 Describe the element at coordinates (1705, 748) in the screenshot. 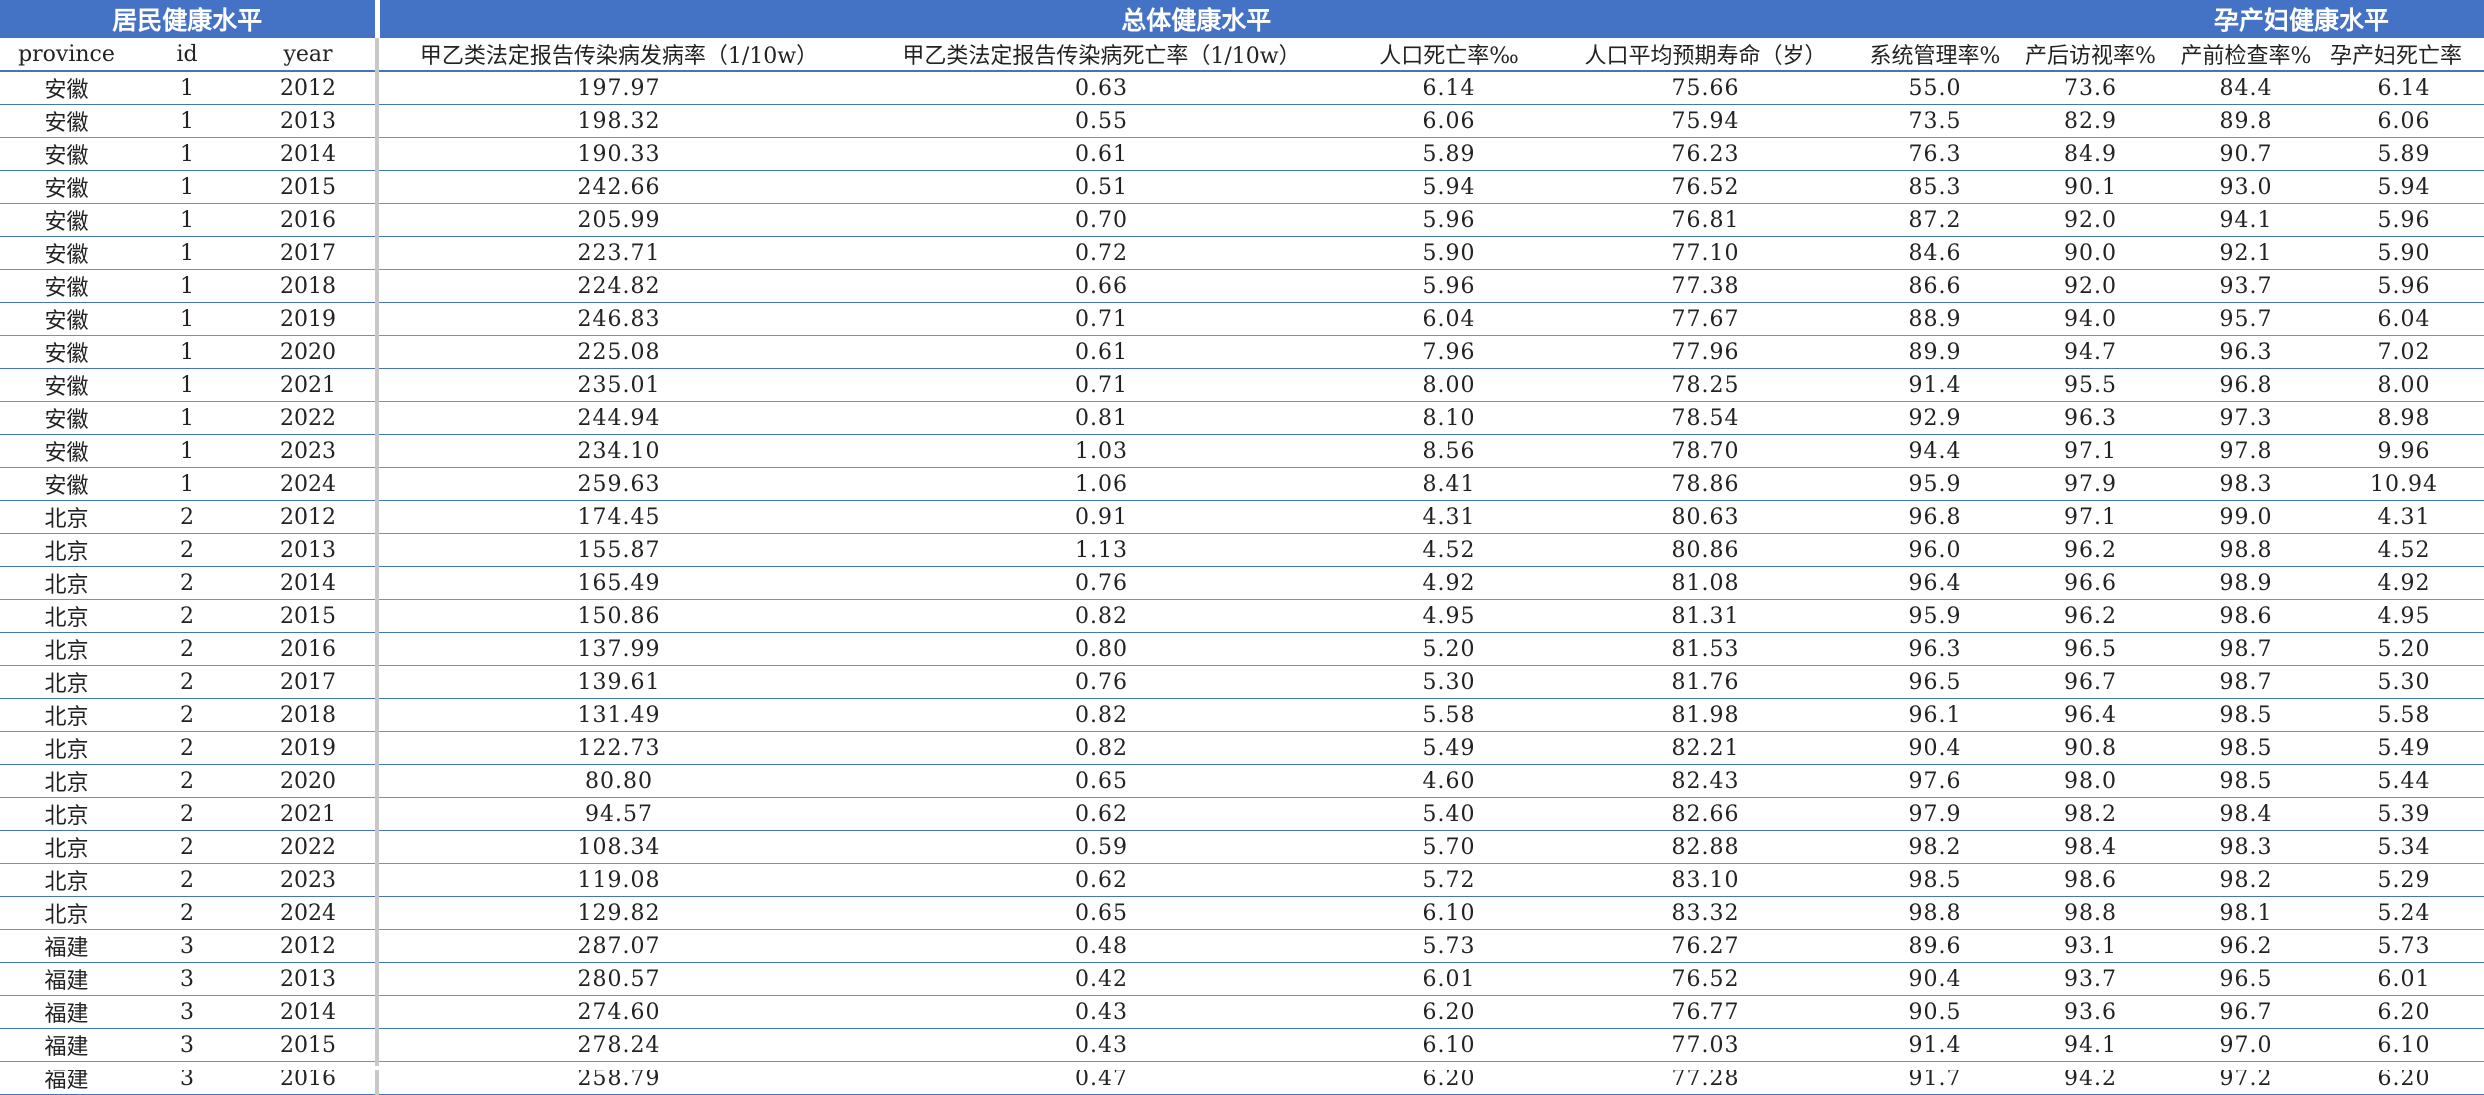

I see `table-cell: 82.21` at that location.